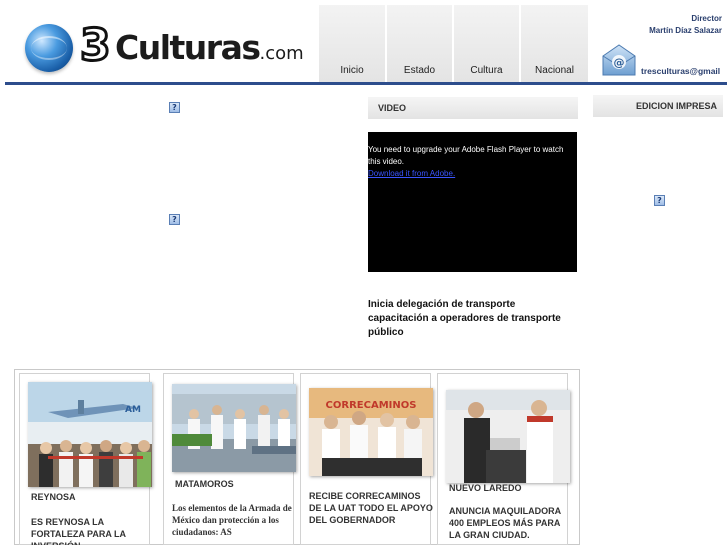 Image resolution: width=727 pixels, height=545 pixels. Describe the element at coordinates (486, 70) in the screenshot. I see `nav-tab-label: Cultura` at that location.